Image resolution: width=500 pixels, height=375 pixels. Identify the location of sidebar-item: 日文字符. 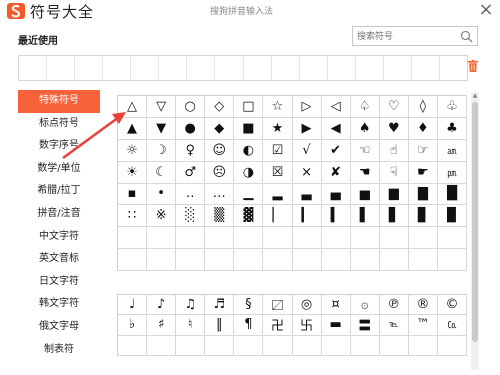
(59, 282).